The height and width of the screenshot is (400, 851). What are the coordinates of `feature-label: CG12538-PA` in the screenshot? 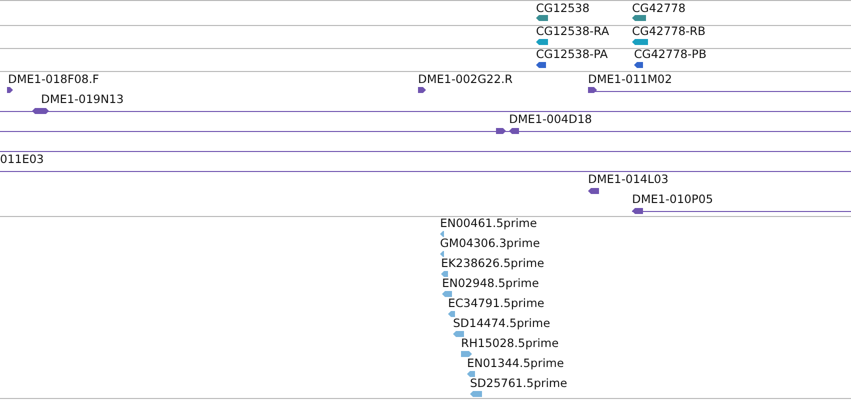 It's located at (572, 54).